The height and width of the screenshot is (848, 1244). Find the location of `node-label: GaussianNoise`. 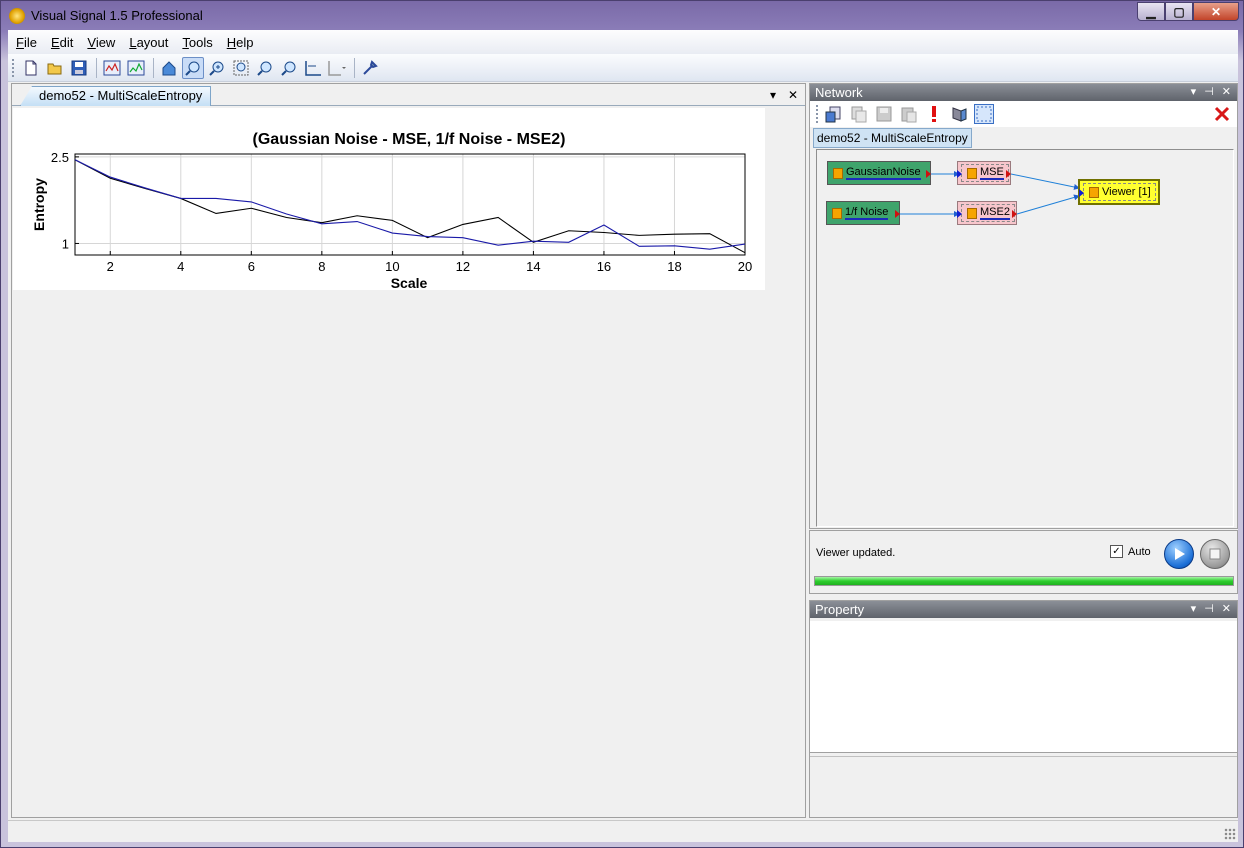

node-label: GaussianNoise is located at coordinates (883, 173).